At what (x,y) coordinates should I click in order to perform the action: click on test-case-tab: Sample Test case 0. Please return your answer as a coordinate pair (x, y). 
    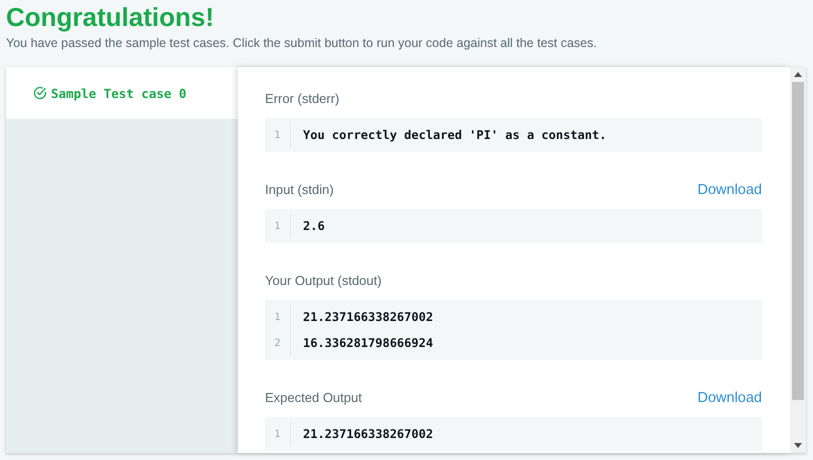
    Looking at the image, I should click on (122, 93).